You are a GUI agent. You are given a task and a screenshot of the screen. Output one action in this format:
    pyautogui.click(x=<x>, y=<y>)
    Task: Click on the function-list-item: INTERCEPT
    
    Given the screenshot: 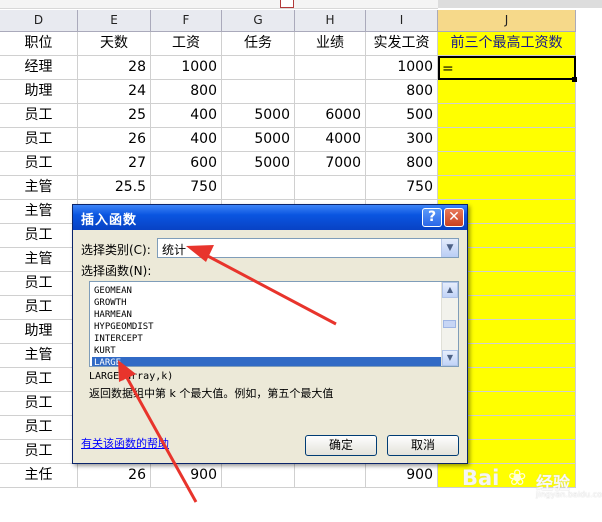 What is the action you would take?
    pyautogui.click(x=267, y=339)
    